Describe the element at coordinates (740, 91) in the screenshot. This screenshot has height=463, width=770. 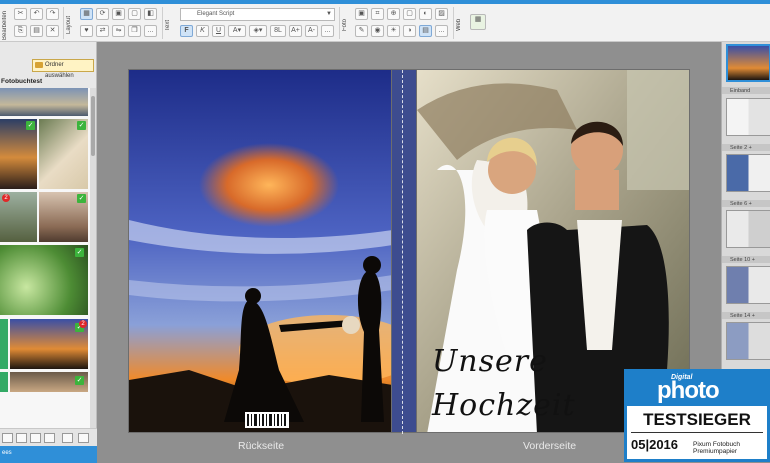
I see `page-label: Einband` at that location.